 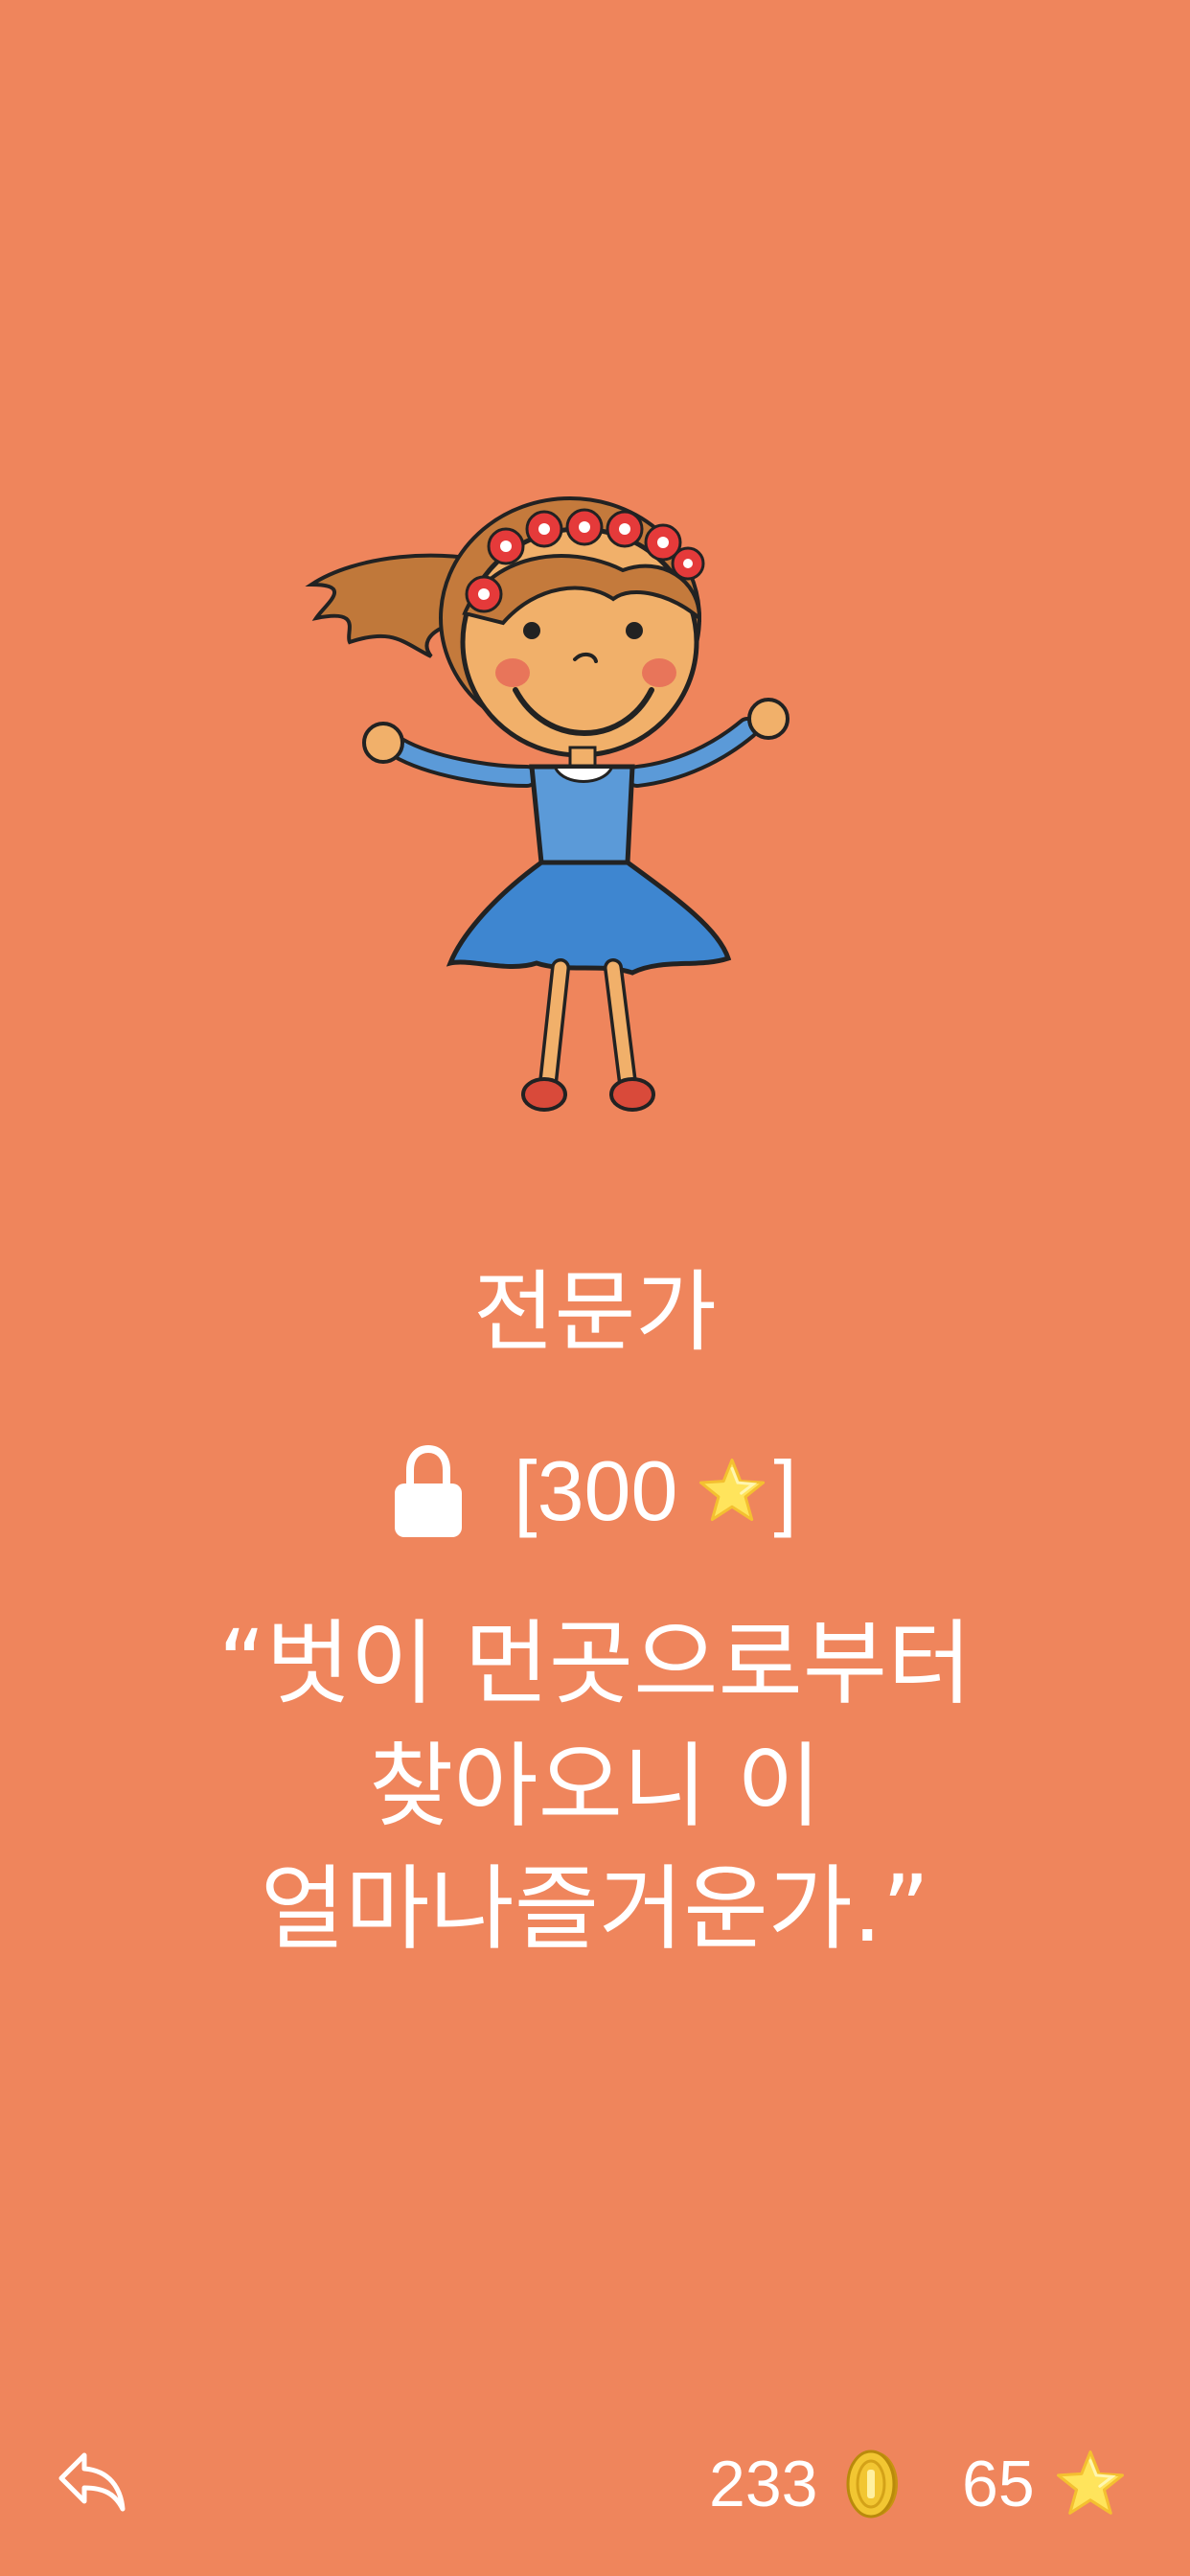 What do you see at coordinates (1044, 2484) in the screenshot?
I see `stars-counter: 65` at bounding box center [1044, 2484].